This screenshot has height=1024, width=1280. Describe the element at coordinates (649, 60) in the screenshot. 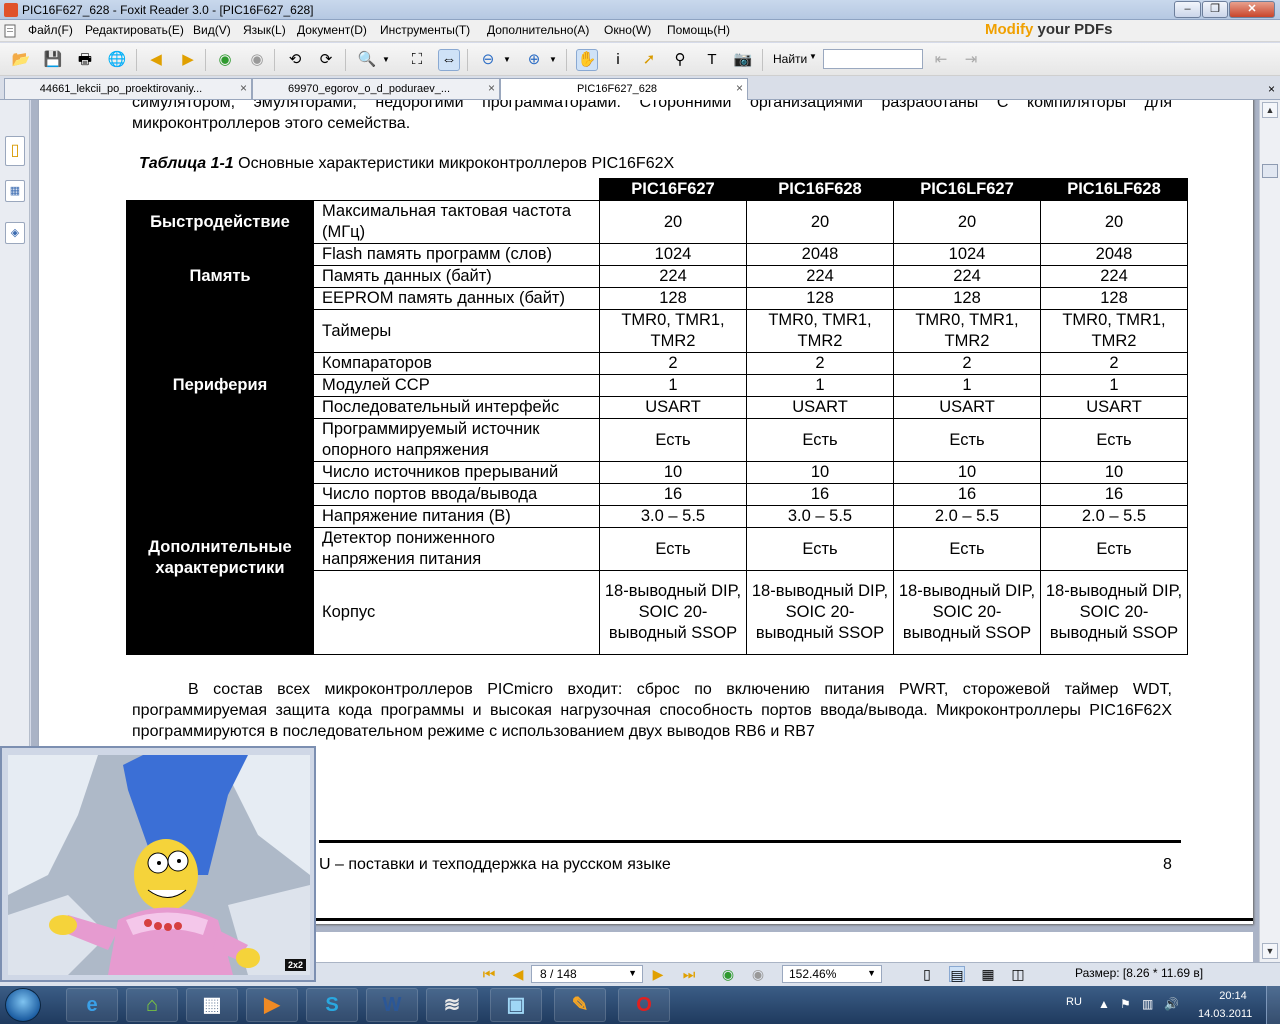

I see `select-arrow-icon: ➚` at that location.